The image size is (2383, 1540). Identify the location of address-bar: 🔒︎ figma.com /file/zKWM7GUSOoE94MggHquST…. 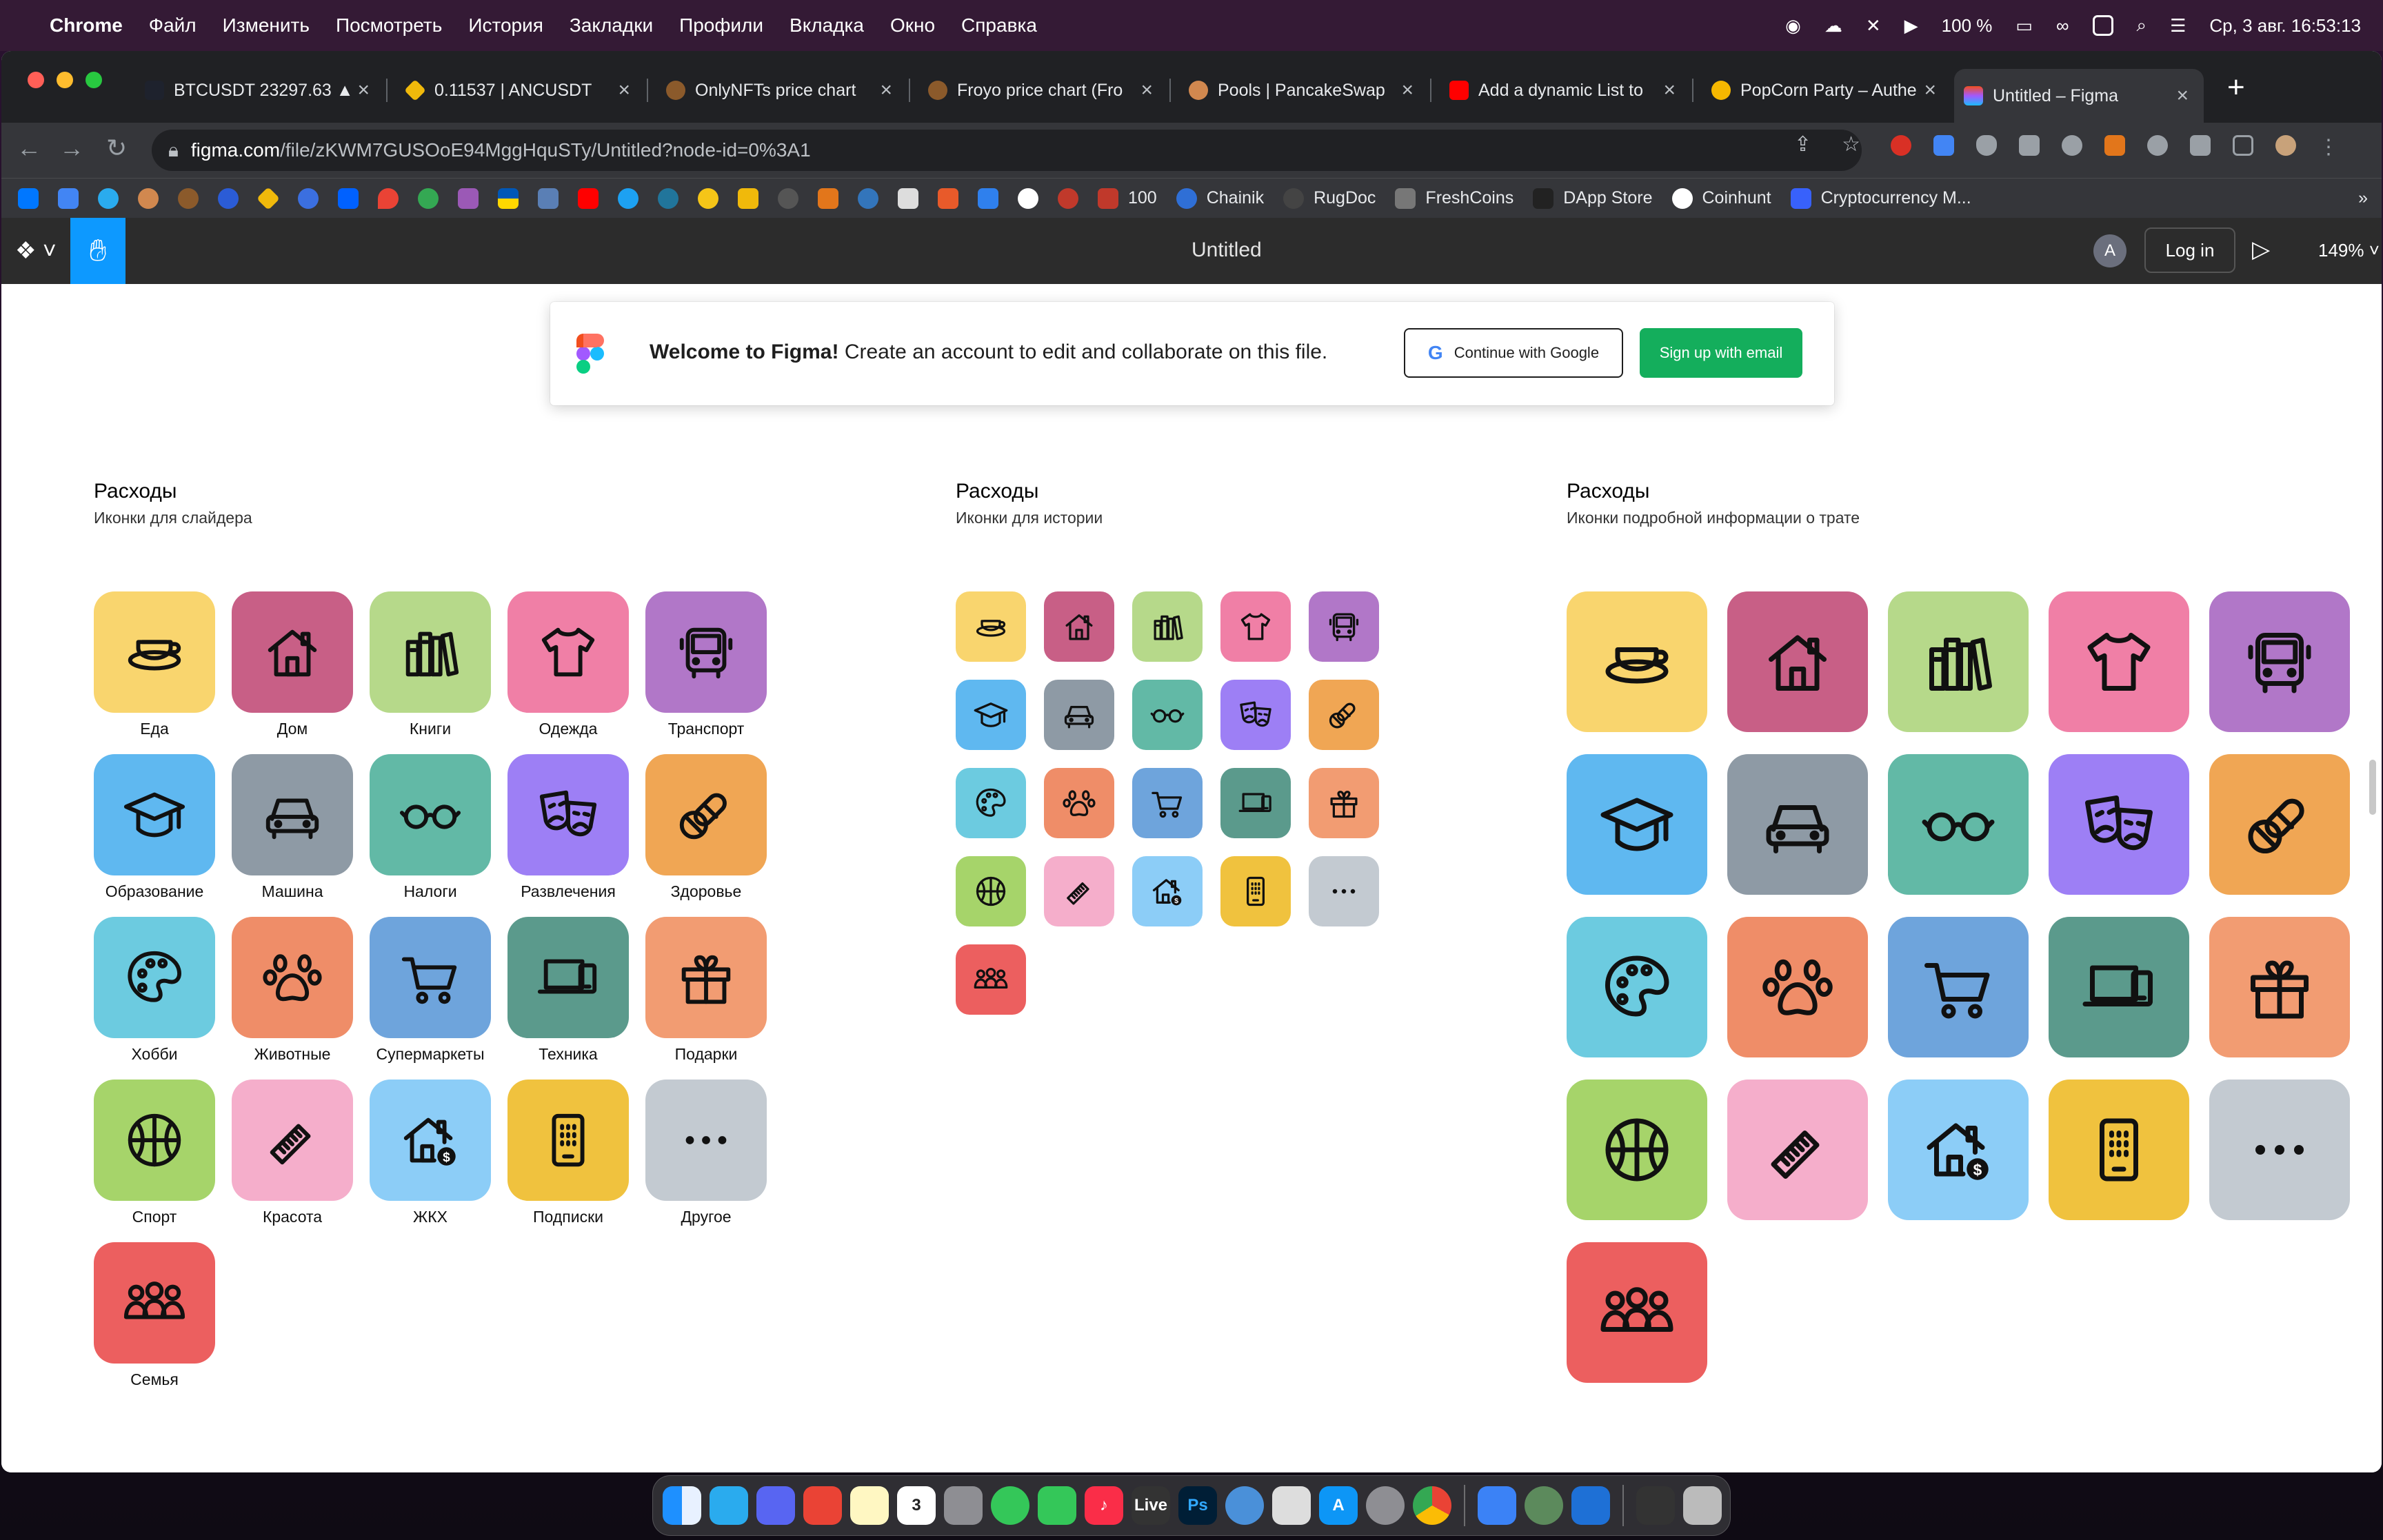
(1007, 151).